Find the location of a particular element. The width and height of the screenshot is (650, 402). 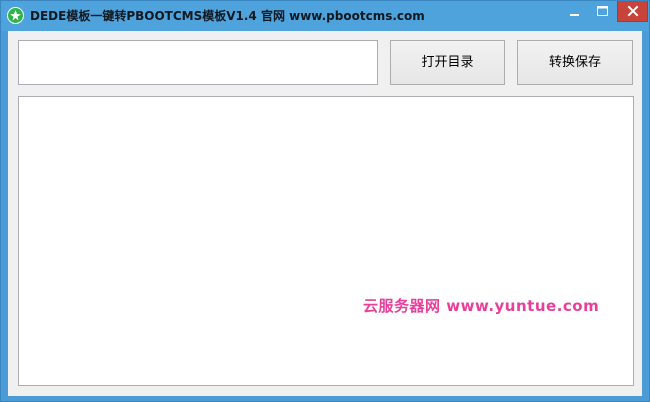

maximize-button is located at coordinates (602, 11).